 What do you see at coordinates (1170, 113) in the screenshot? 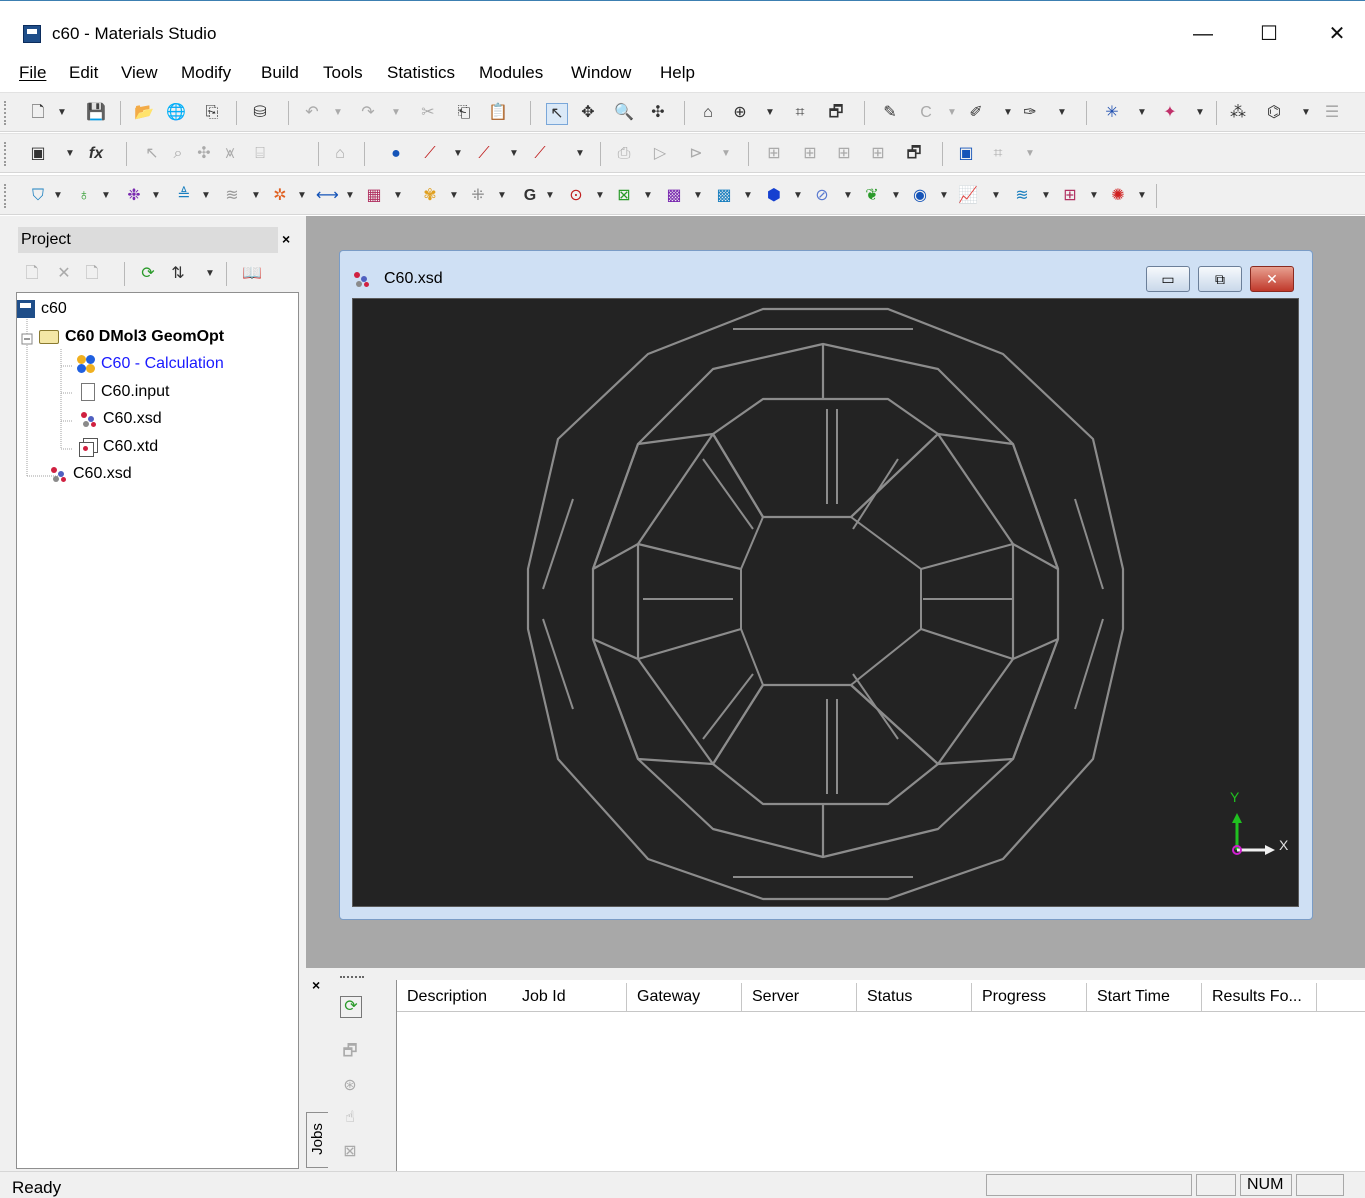
I see `atom-selection-icon: ✦` at bounding box center [1170, 113].